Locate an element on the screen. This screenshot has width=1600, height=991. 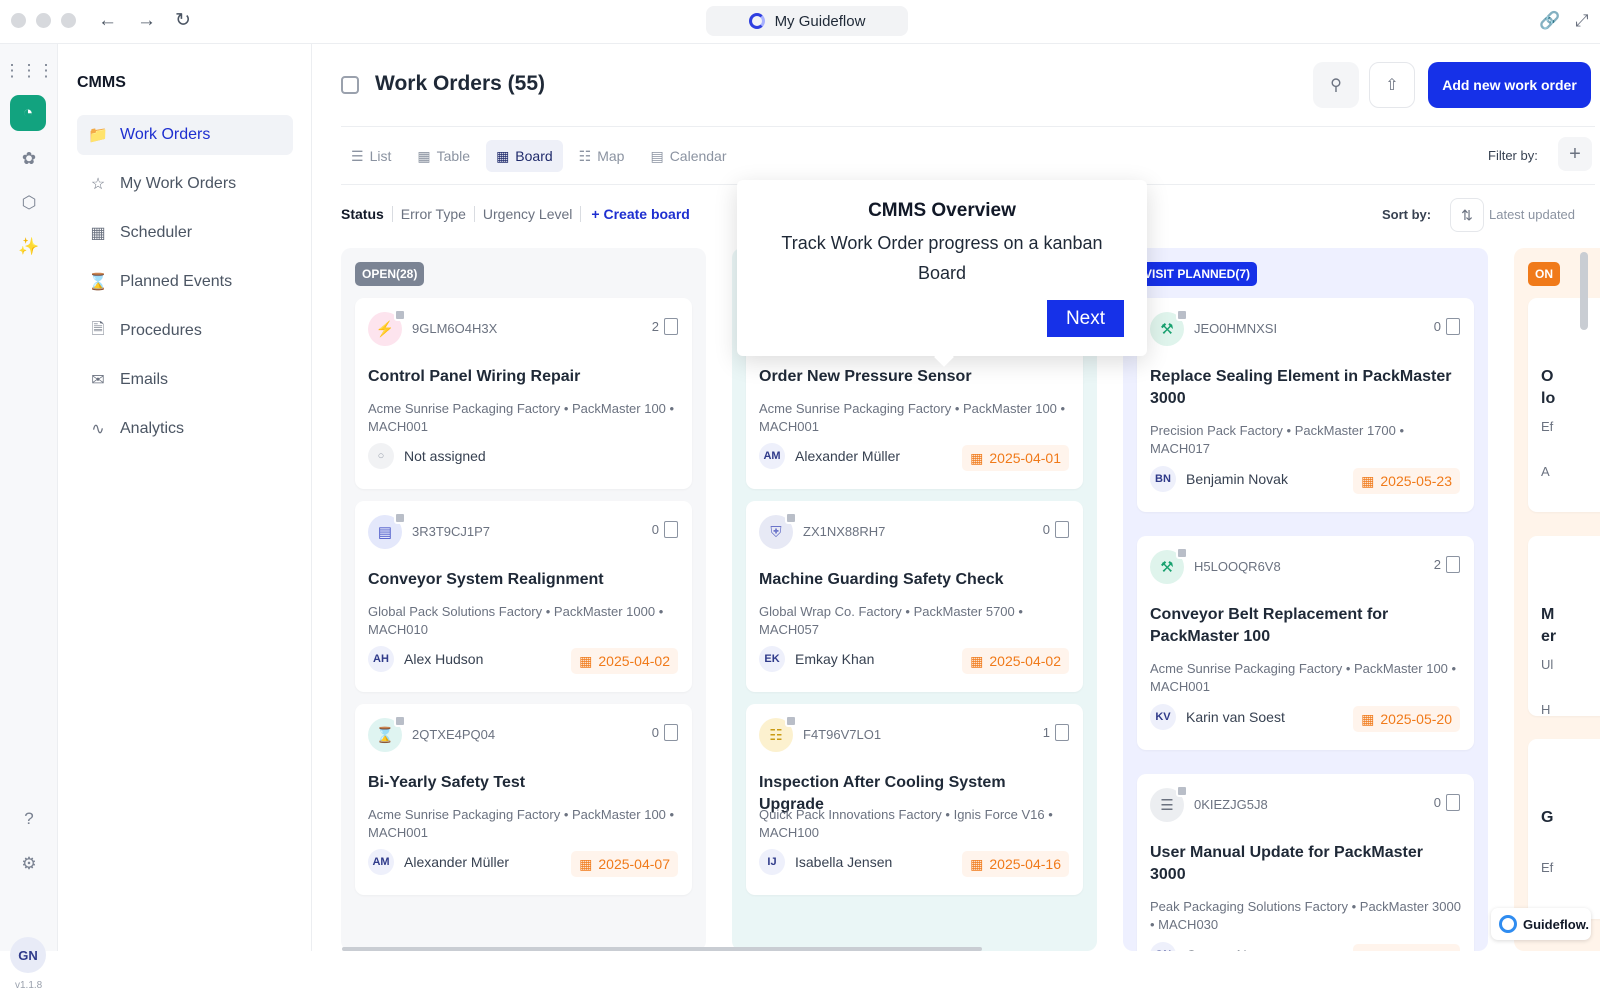
group-urgency-level: Urgency Level is located at coordinates (528, 214).